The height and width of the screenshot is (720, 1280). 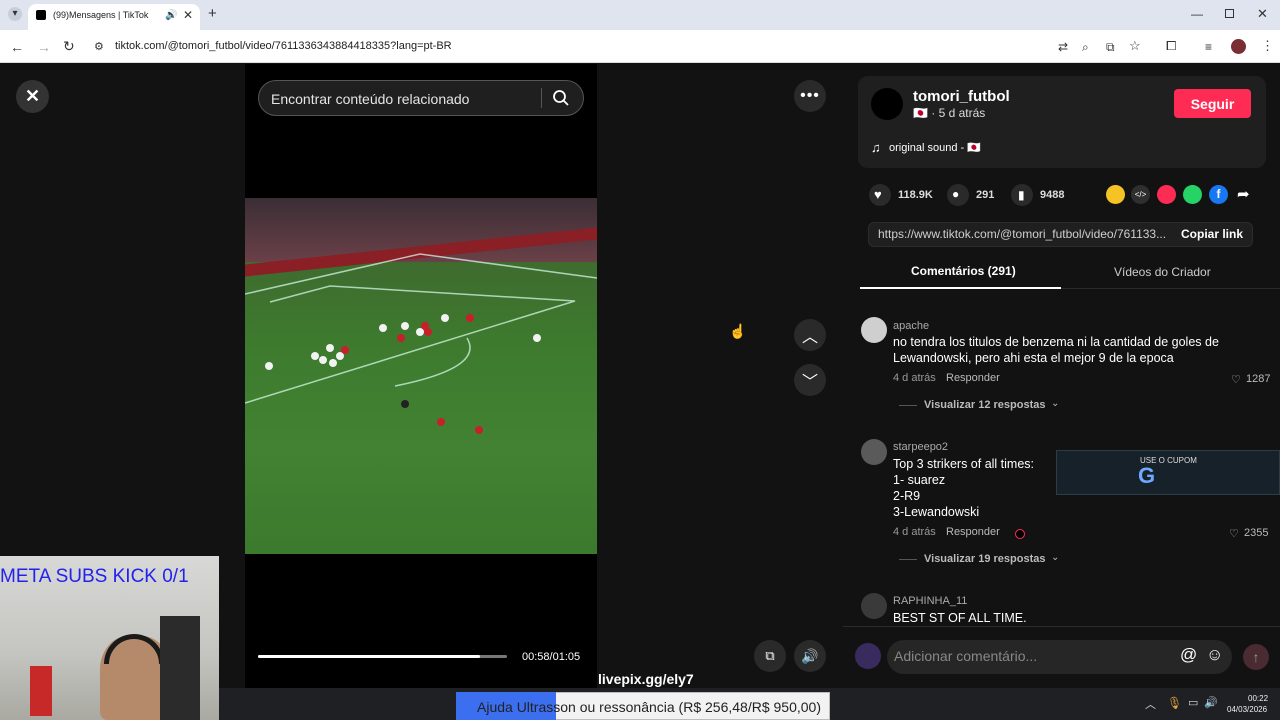 I want to click on comment-like-count: 1287, so click(x=1258, y=379).